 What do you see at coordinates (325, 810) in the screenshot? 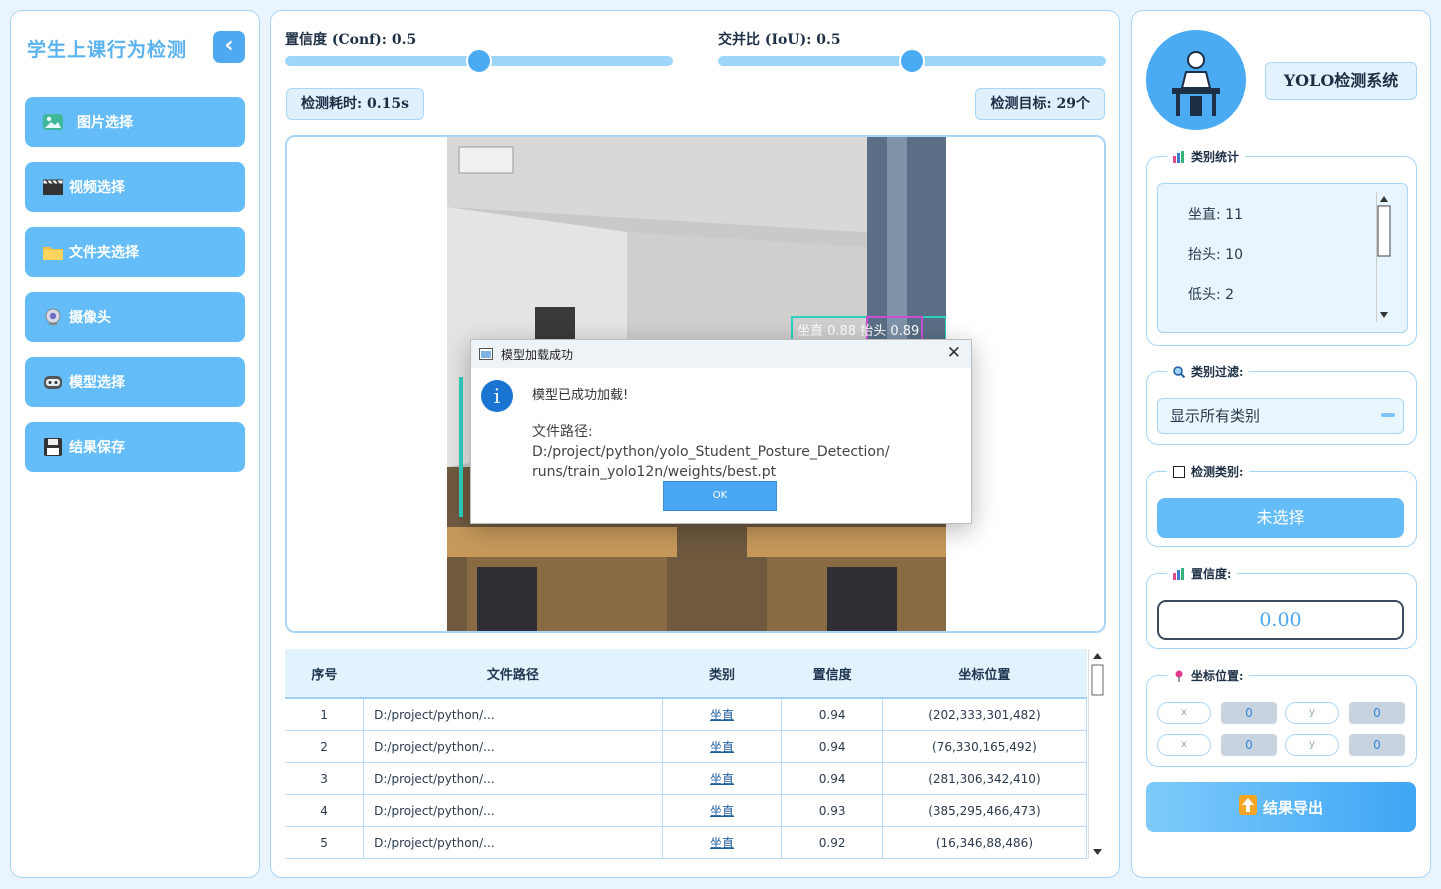
I see `cell-index: 4` at bounding box center [325, 810].